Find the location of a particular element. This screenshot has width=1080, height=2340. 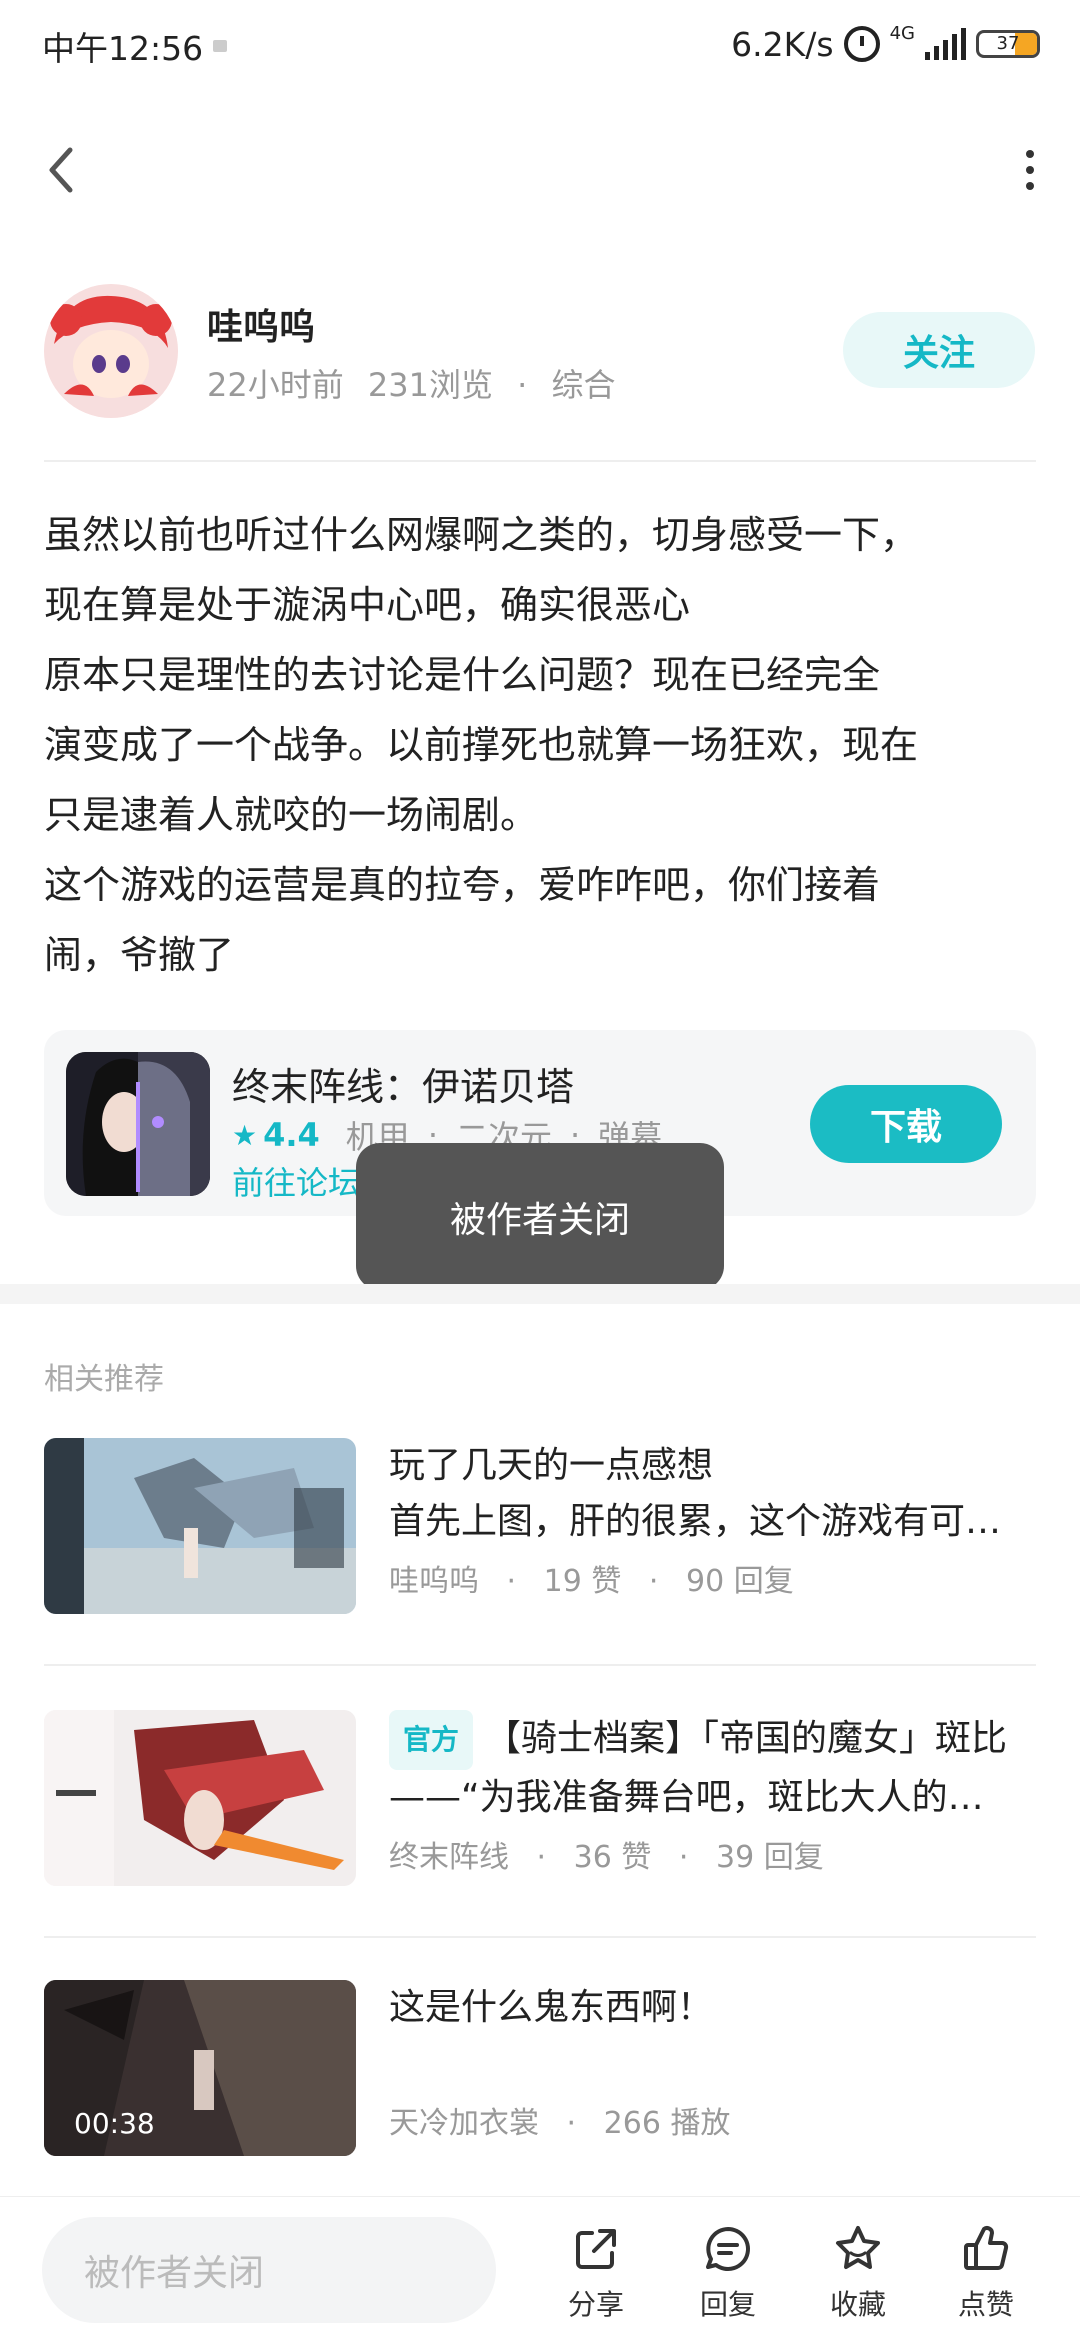

share-label: 分享 is located at coordinates (595, 2304).